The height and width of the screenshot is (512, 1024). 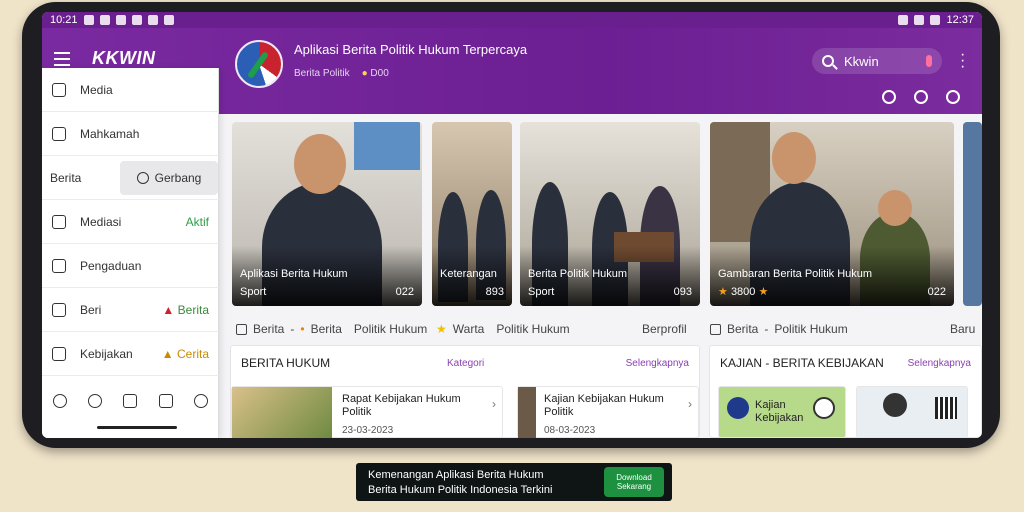 What do you see at coordinates (331, 329) in the screenshot?
I see `meta-left: Berita - • Berita Politik Hukum` at bounding box center [331, 329].